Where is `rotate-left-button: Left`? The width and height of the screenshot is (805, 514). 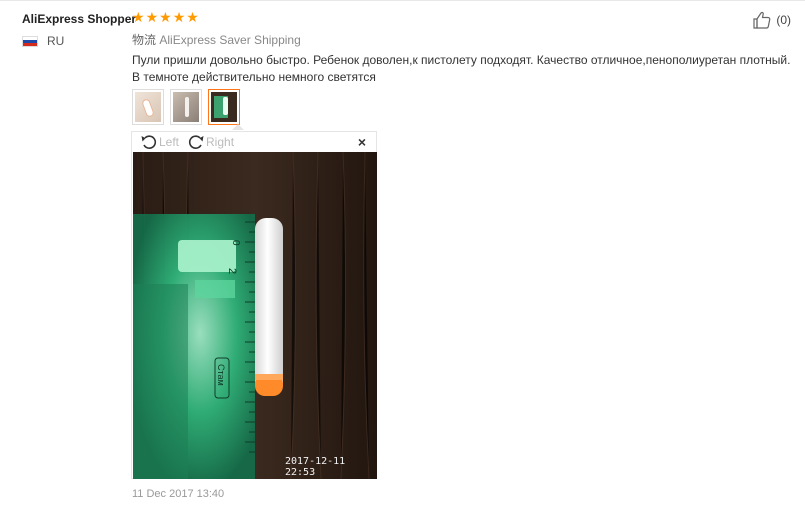 rotate-left-button: Left is located at coordinates (159, 142).